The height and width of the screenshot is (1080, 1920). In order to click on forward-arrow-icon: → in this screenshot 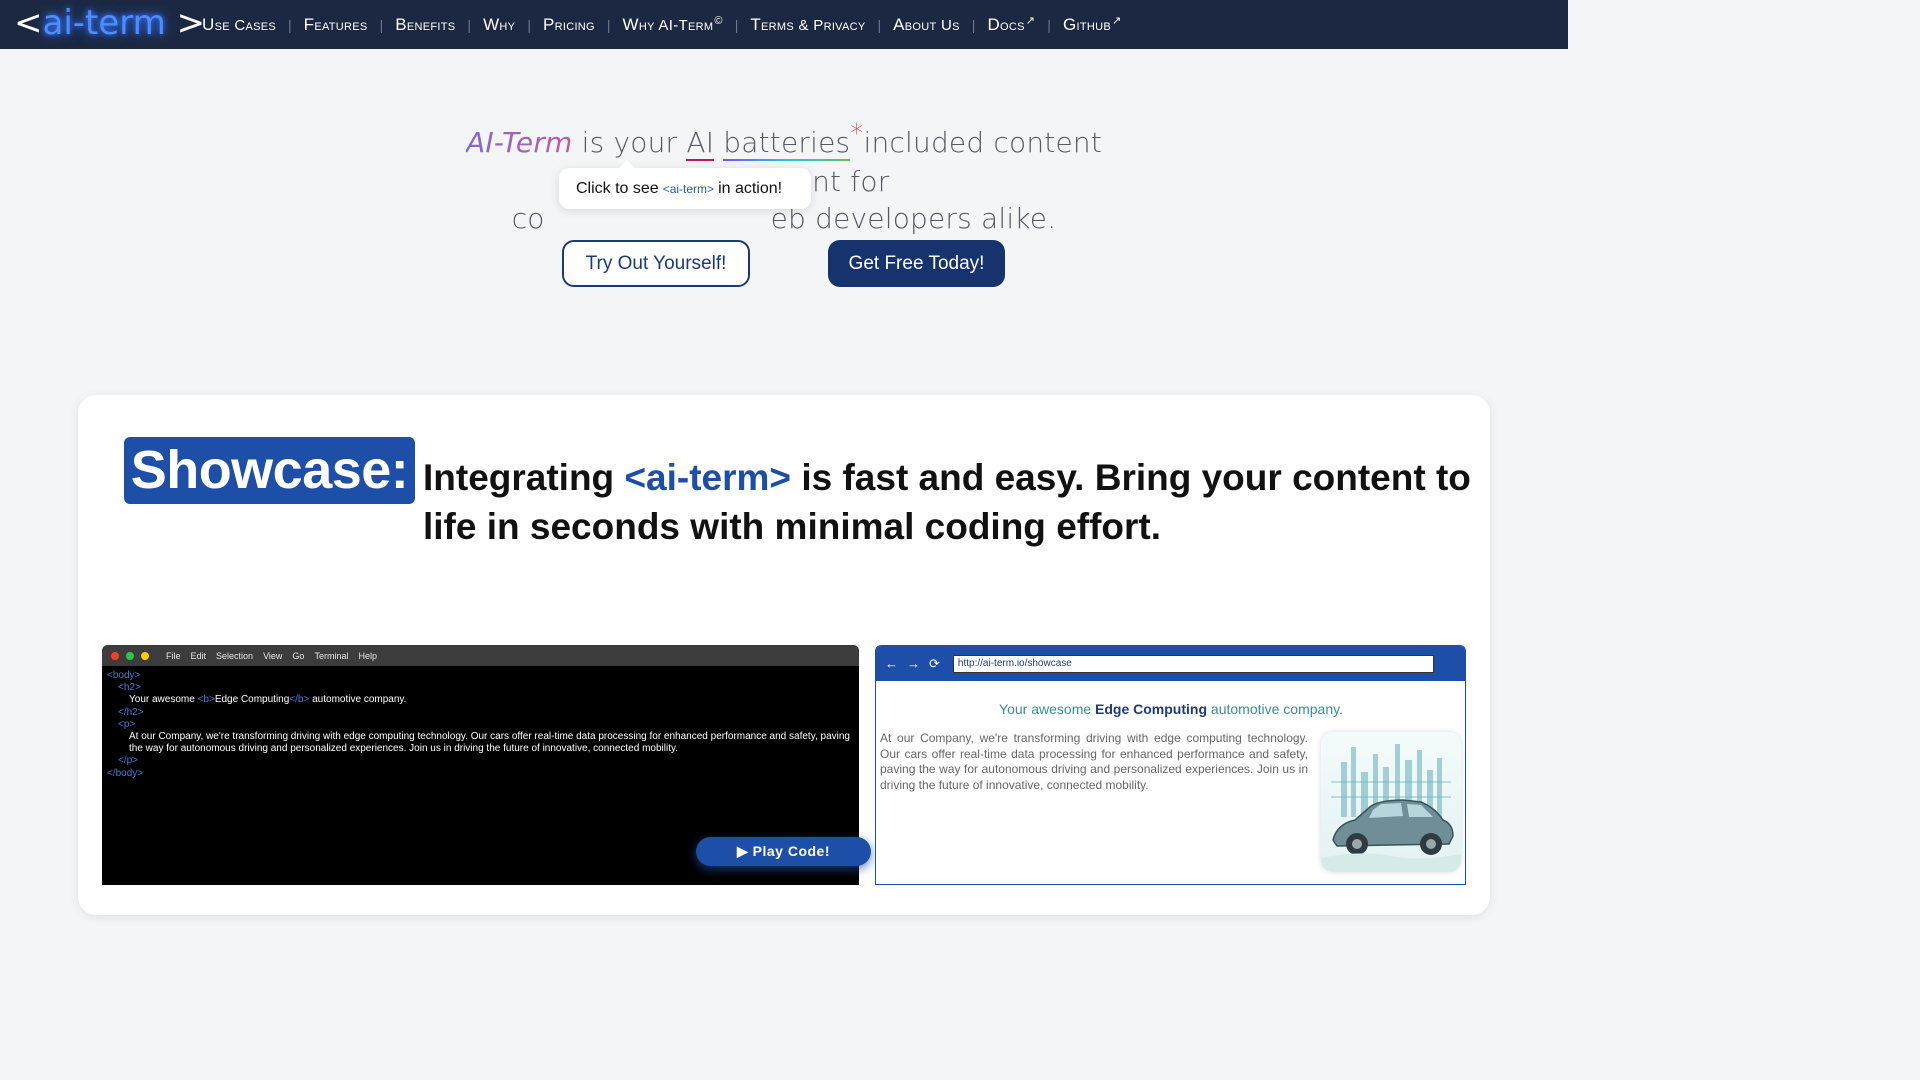, I will do `click(913, 663)`.